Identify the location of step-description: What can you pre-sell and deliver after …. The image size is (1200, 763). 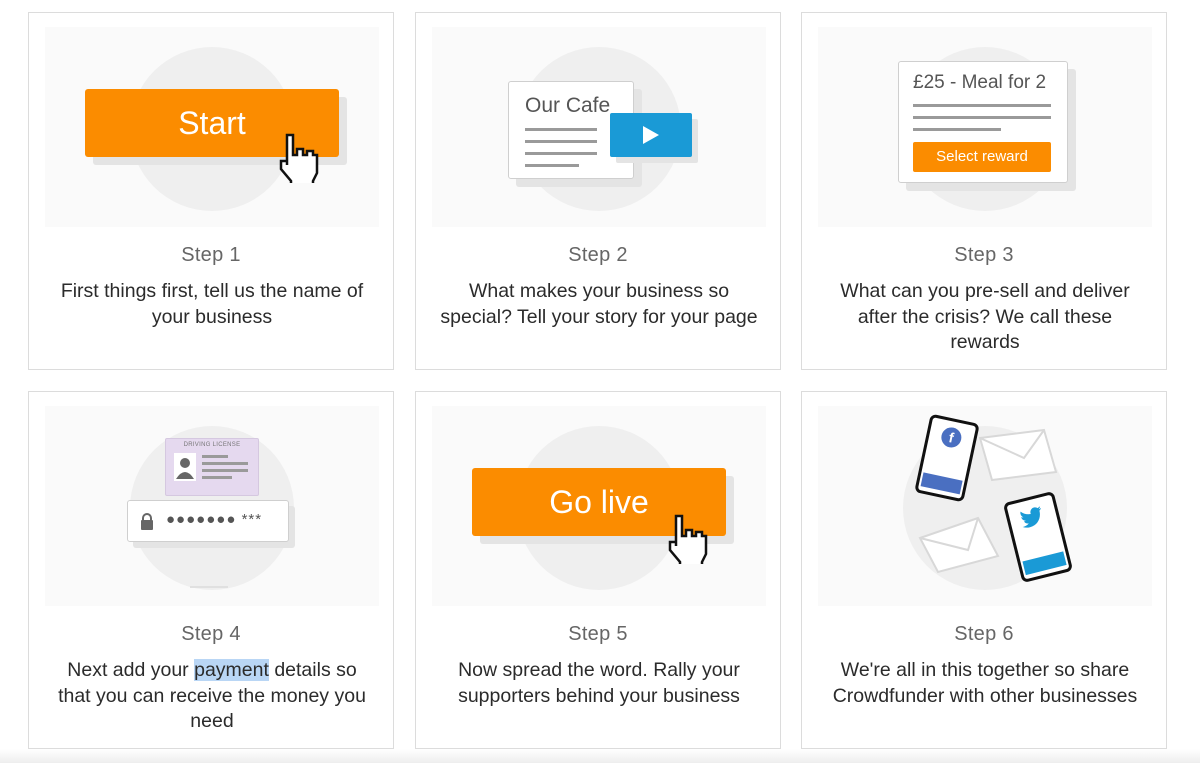
(985, 316).